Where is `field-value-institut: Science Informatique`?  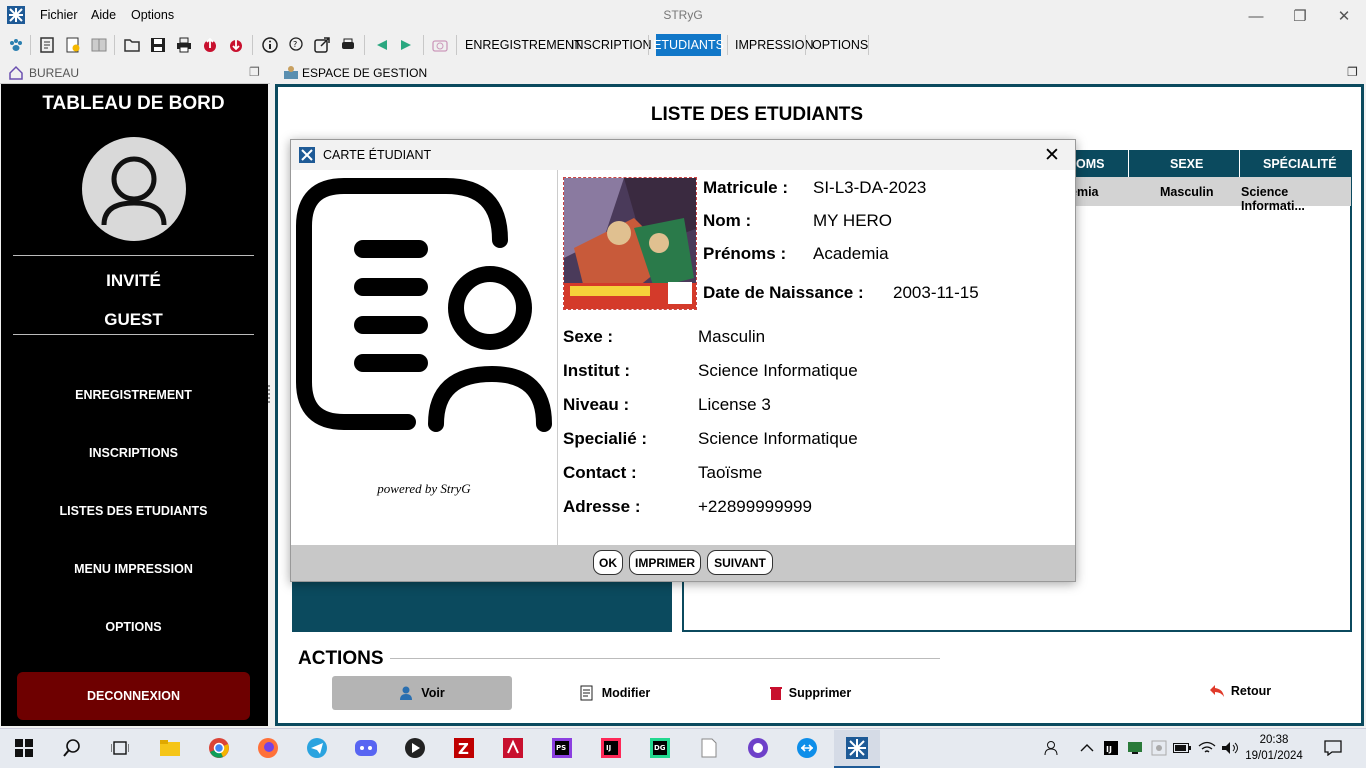
field-value-institut: Science Informatique is located at coordinates (778, 370).